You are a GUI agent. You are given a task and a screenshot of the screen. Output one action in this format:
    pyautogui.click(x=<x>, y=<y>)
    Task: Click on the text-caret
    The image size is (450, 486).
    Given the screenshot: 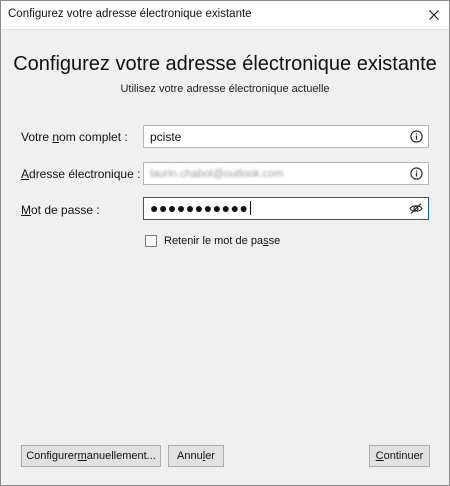 What is the action you would take?
    pyautogui.click(x=250, y=208)
    